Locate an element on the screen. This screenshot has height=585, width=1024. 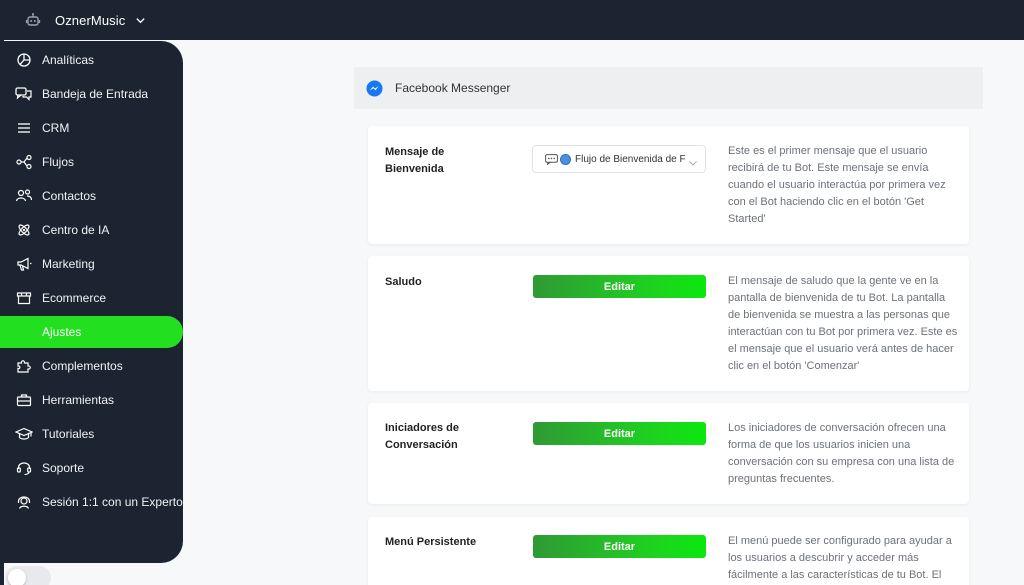
workspace-name: OznerMusic is located at coordinates (90, 20).